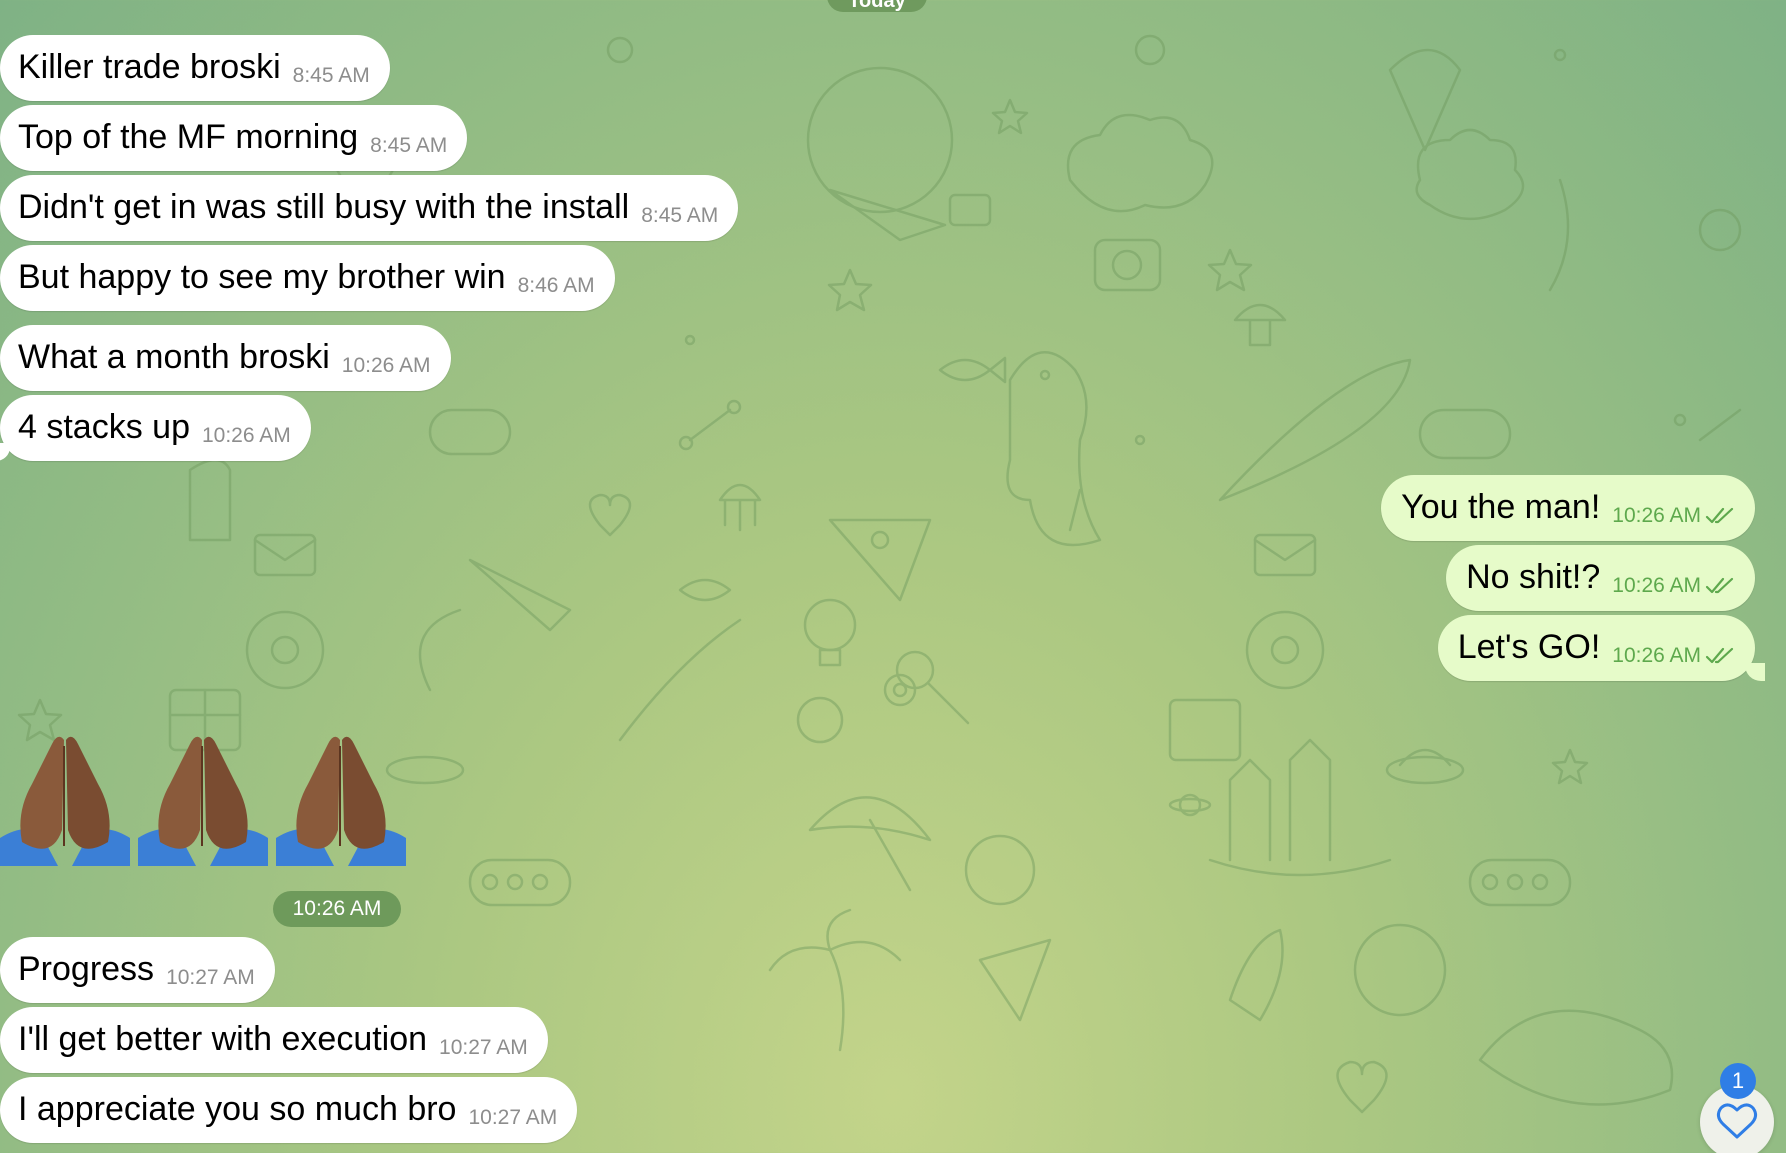  Describe the element at coordinates (1601, 648) in the screenshot. I see `outgoing-message: Let's GO! 10:26 AM` at that location.